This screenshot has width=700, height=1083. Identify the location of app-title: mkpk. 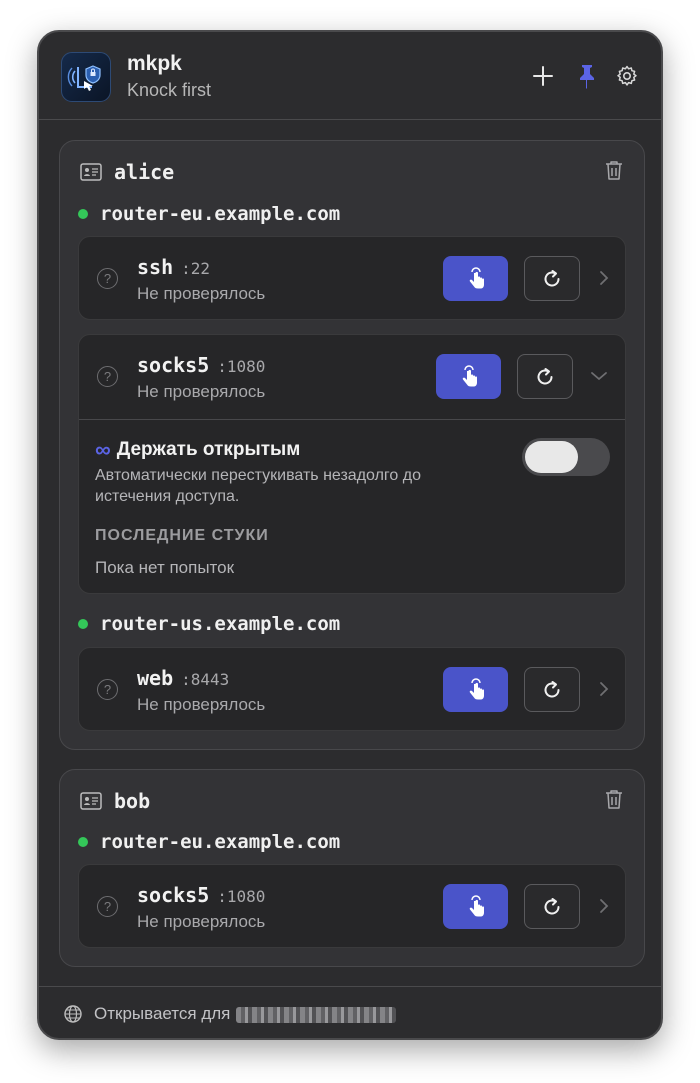
(154, 63).